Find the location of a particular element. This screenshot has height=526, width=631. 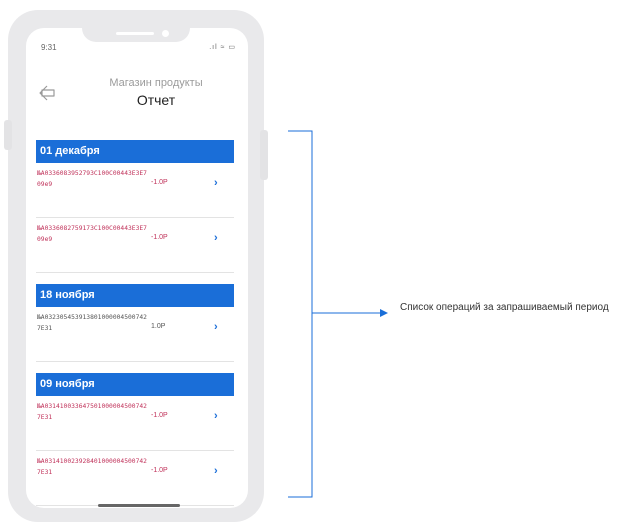

arrow-head-icon is located at coordinates (384, 313).